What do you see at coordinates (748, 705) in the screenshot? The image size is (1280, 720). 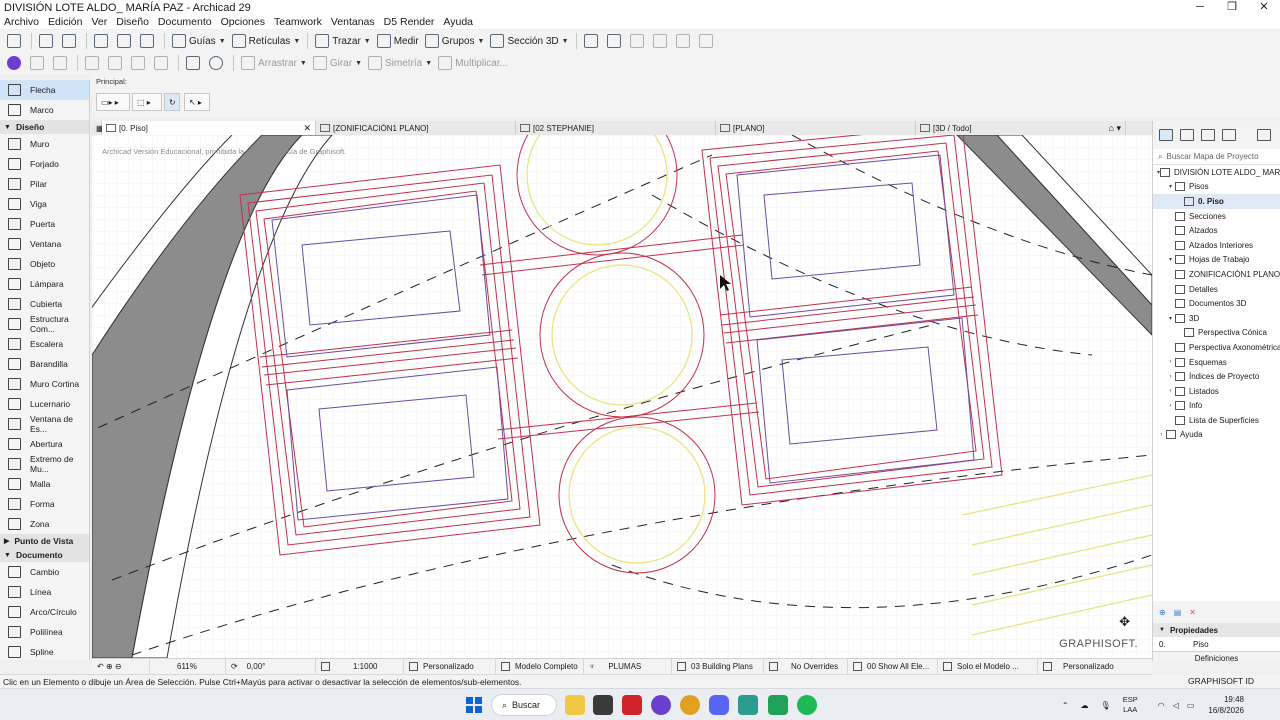 I see `archicad-icon` at bounding box center [748, 705].